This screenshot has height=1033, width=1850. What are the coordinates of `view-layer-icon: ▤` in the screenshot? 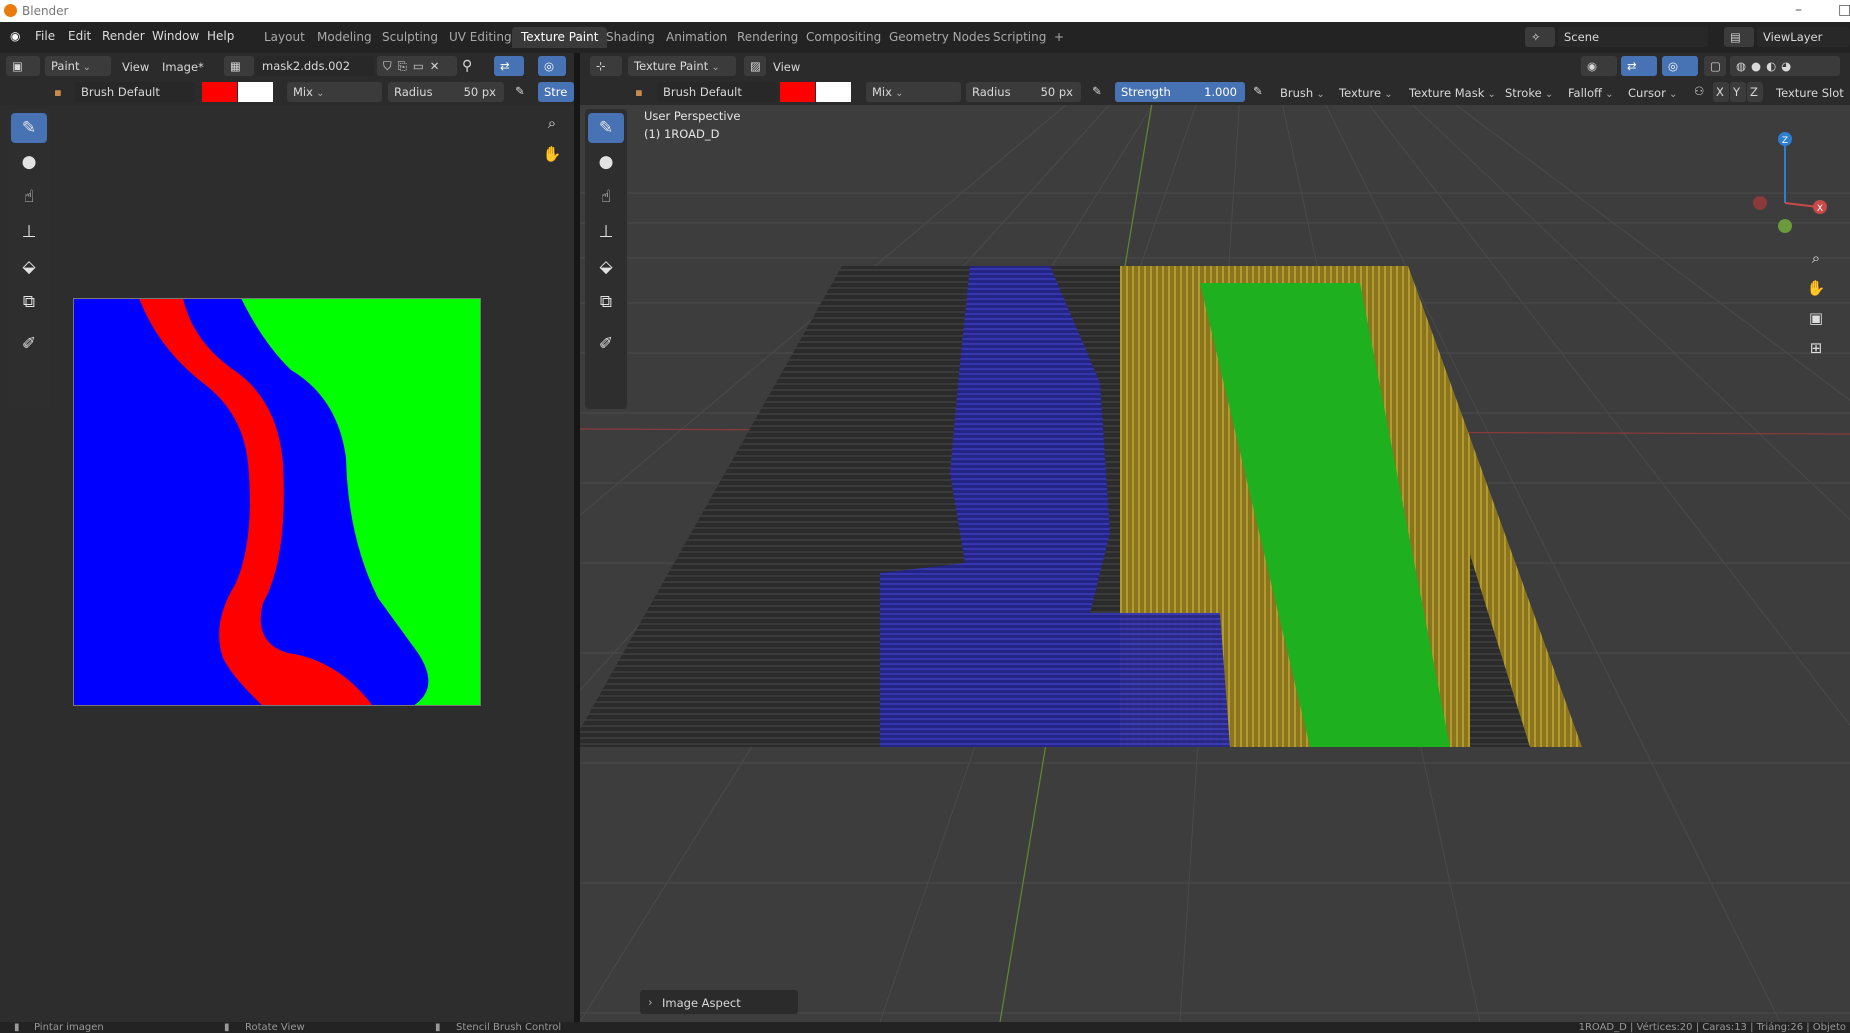 It's located at (1739, 37).